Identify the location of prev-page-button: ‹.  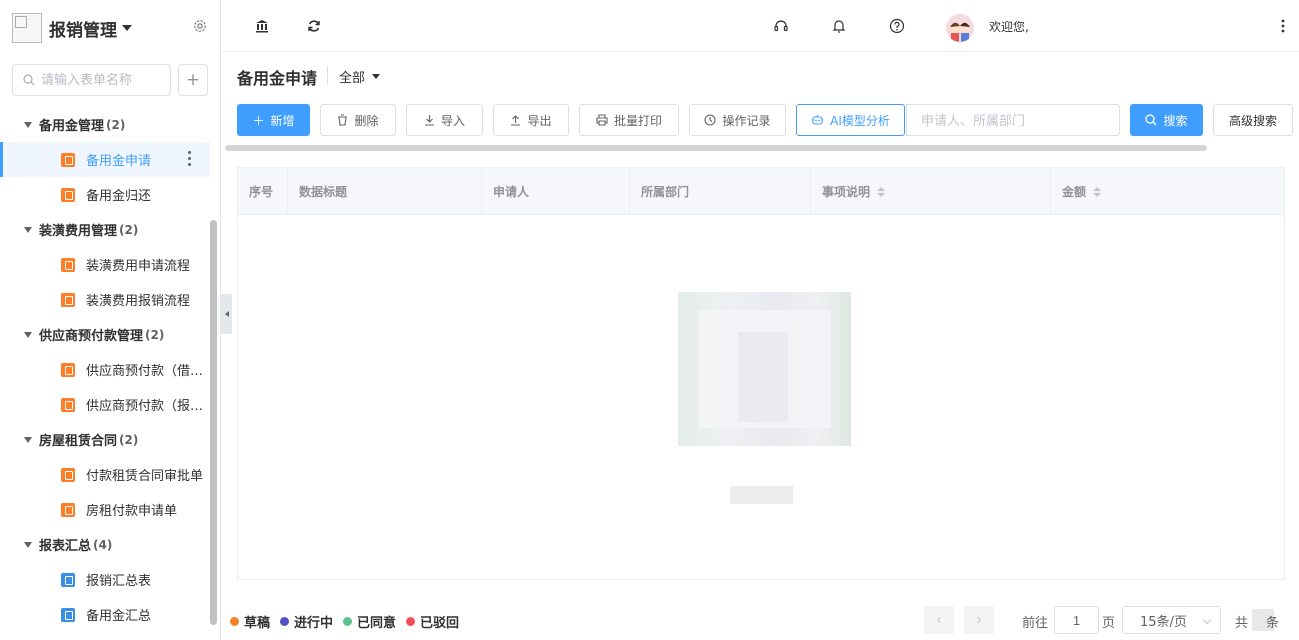
(939, 620).